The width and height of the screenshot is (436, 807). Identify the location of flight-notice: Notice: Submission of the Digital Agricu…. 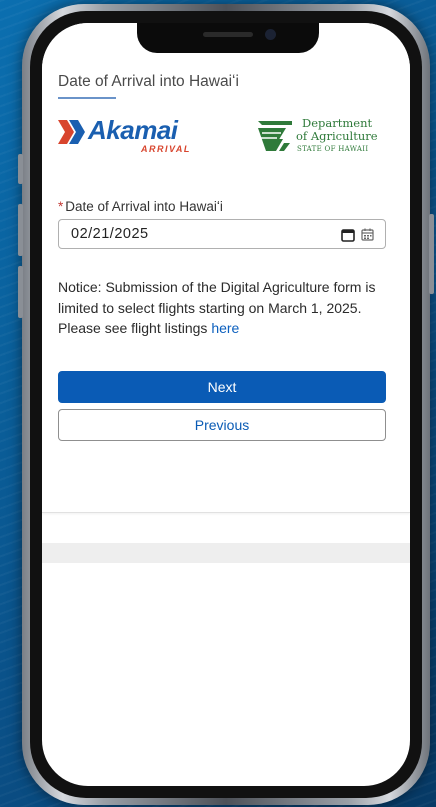
(218, 308).